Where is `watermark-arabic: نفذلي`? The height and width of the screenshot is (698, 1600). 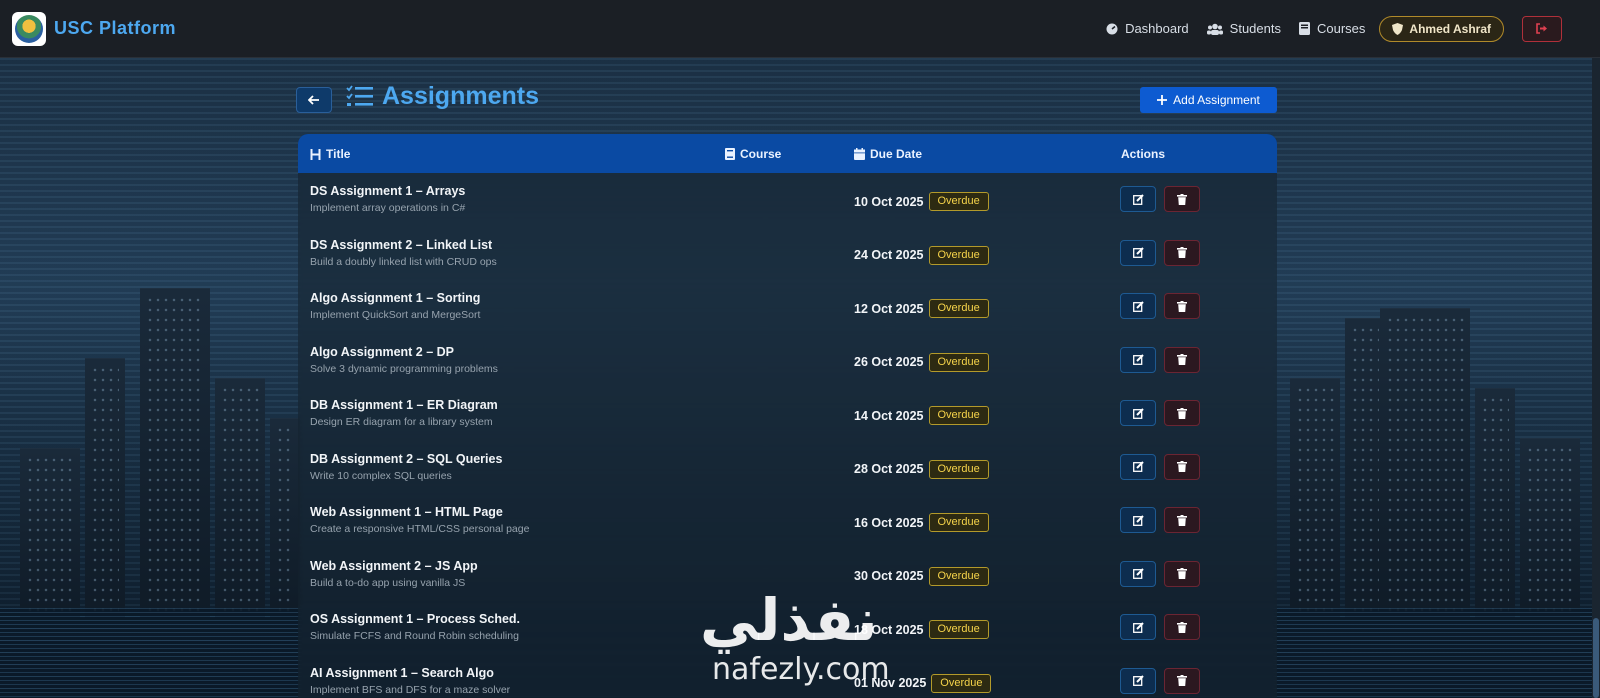
watermark-arabic: نفذلي is located at coordinates (789, 620).